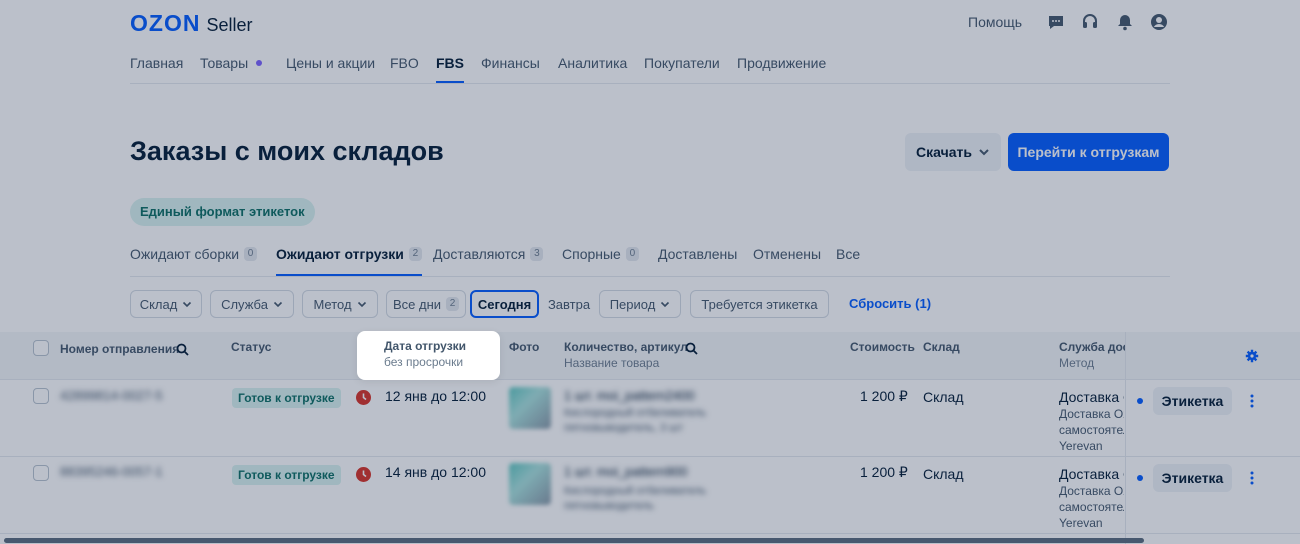  What do you see at coordinates (944, 152) in the screenshot?
I see `download-button-label: Скачать` at bounding box center [944, 152].